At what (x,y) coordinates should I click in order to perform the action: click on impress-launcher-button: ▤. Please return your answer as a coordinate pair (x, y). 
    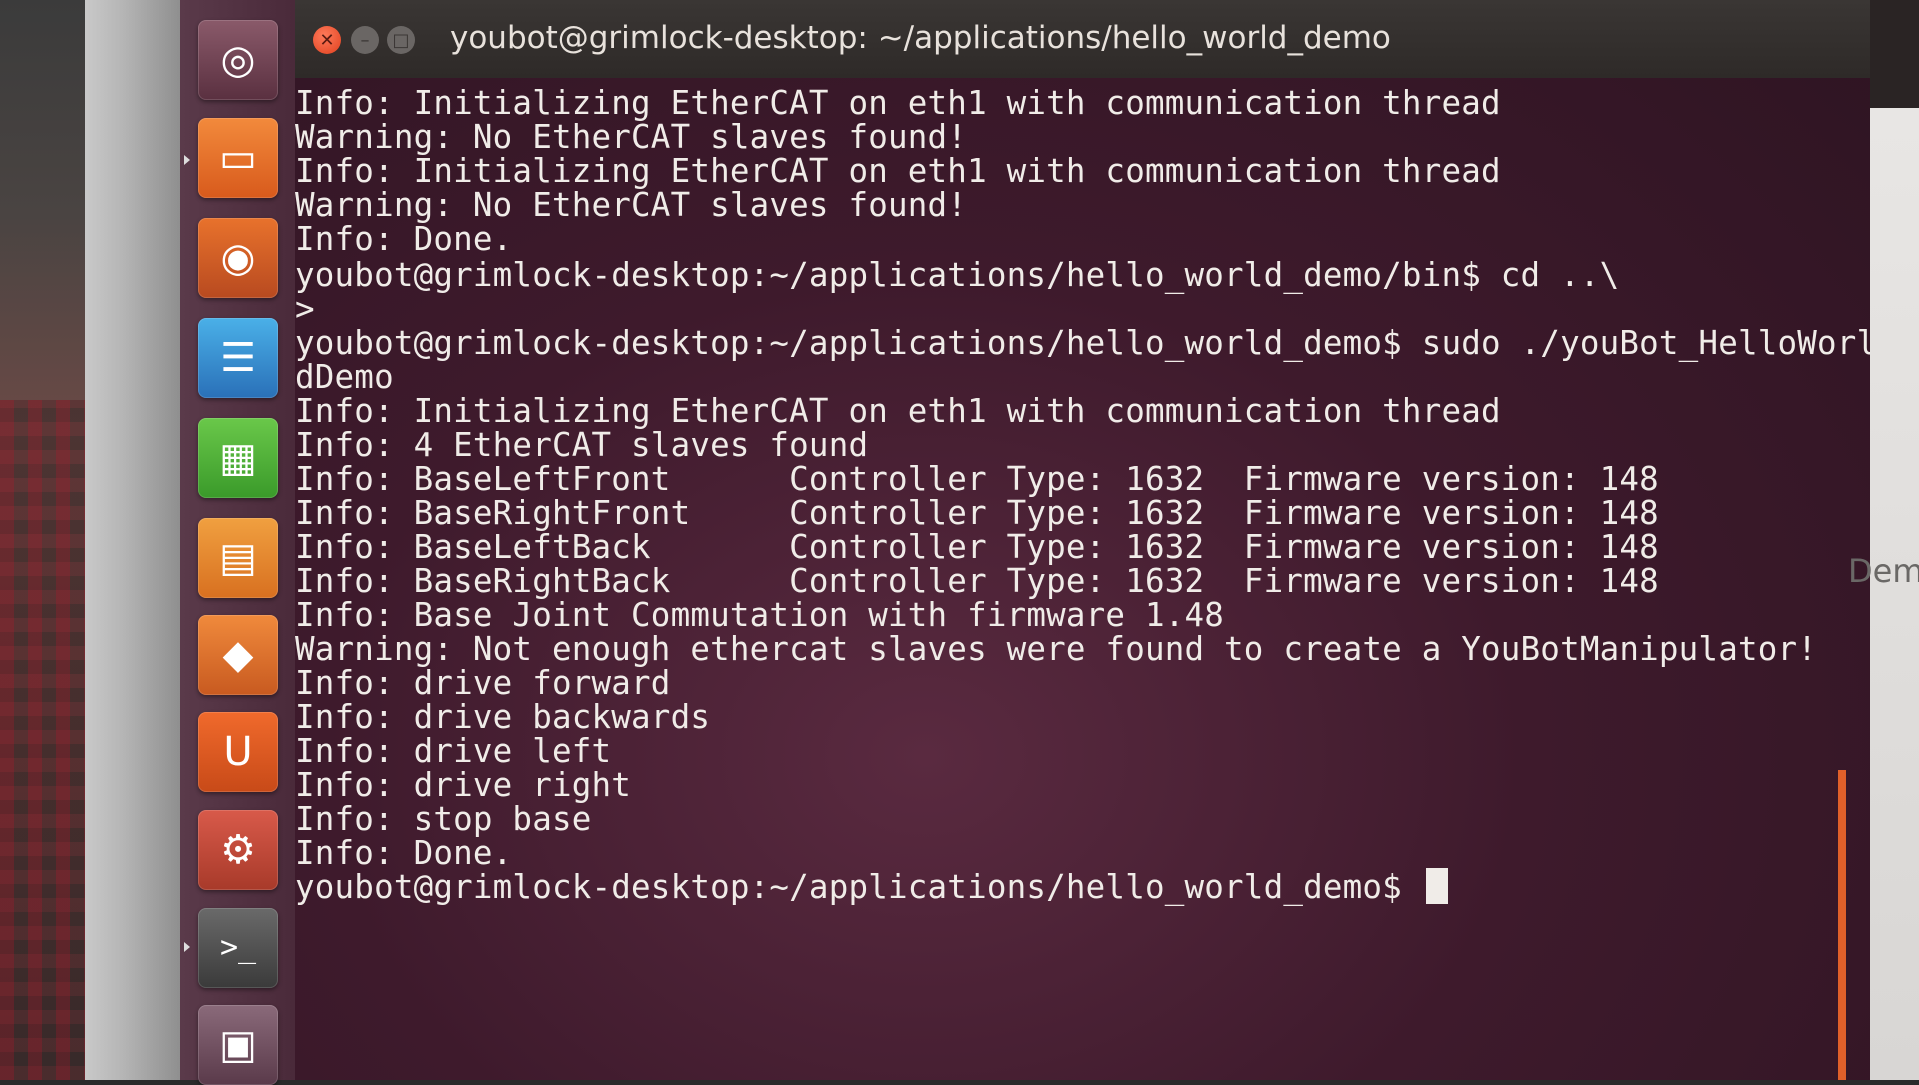
    Looking at the image, I should click on (238, 558).